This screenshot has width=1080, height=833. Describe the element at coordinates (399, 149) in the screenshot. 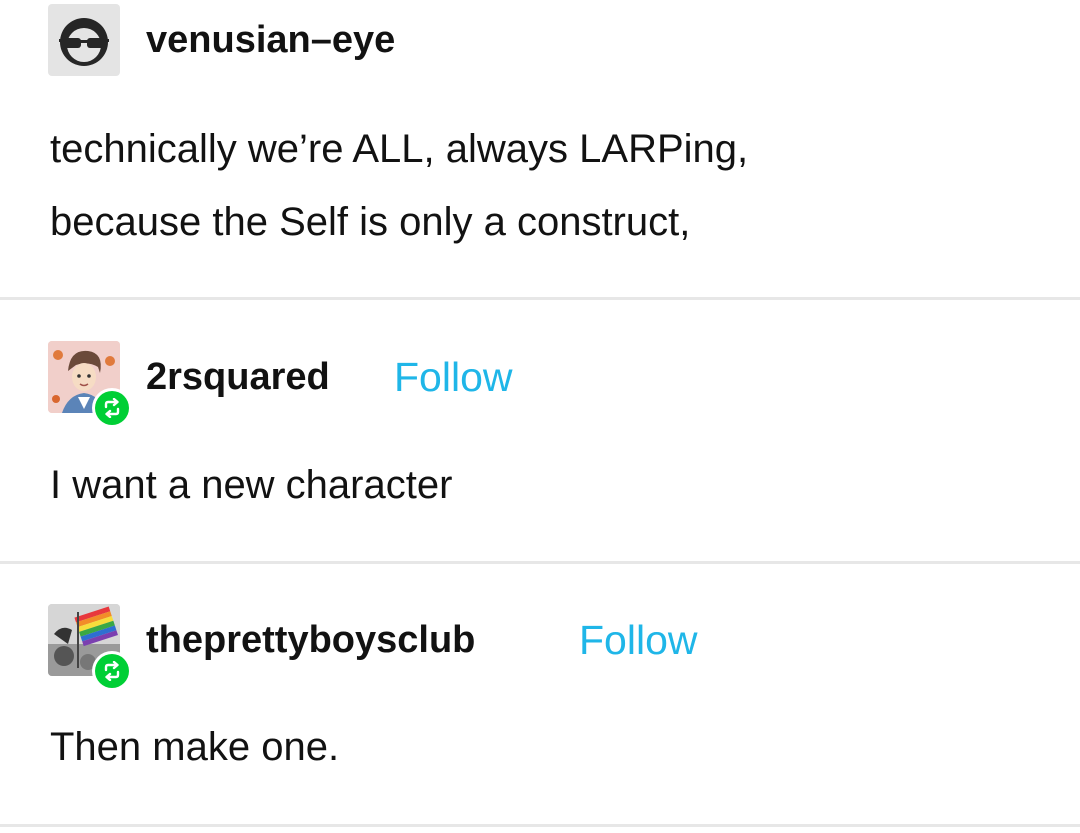

I see `post-text-line: technically we’re ALL, always LARPing,` at that location.